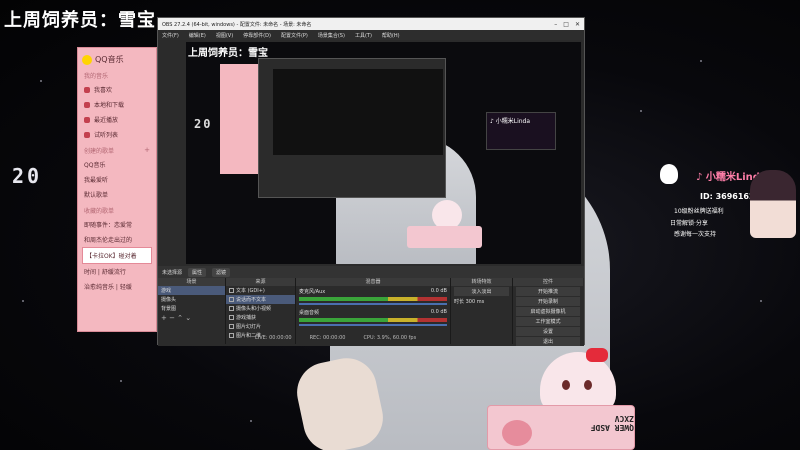 This screenshot has height=450, width=800. Describe the element at coordinates (99, 151) in the screenshot. I see `section-title-text: 创建的歌单` at that location.